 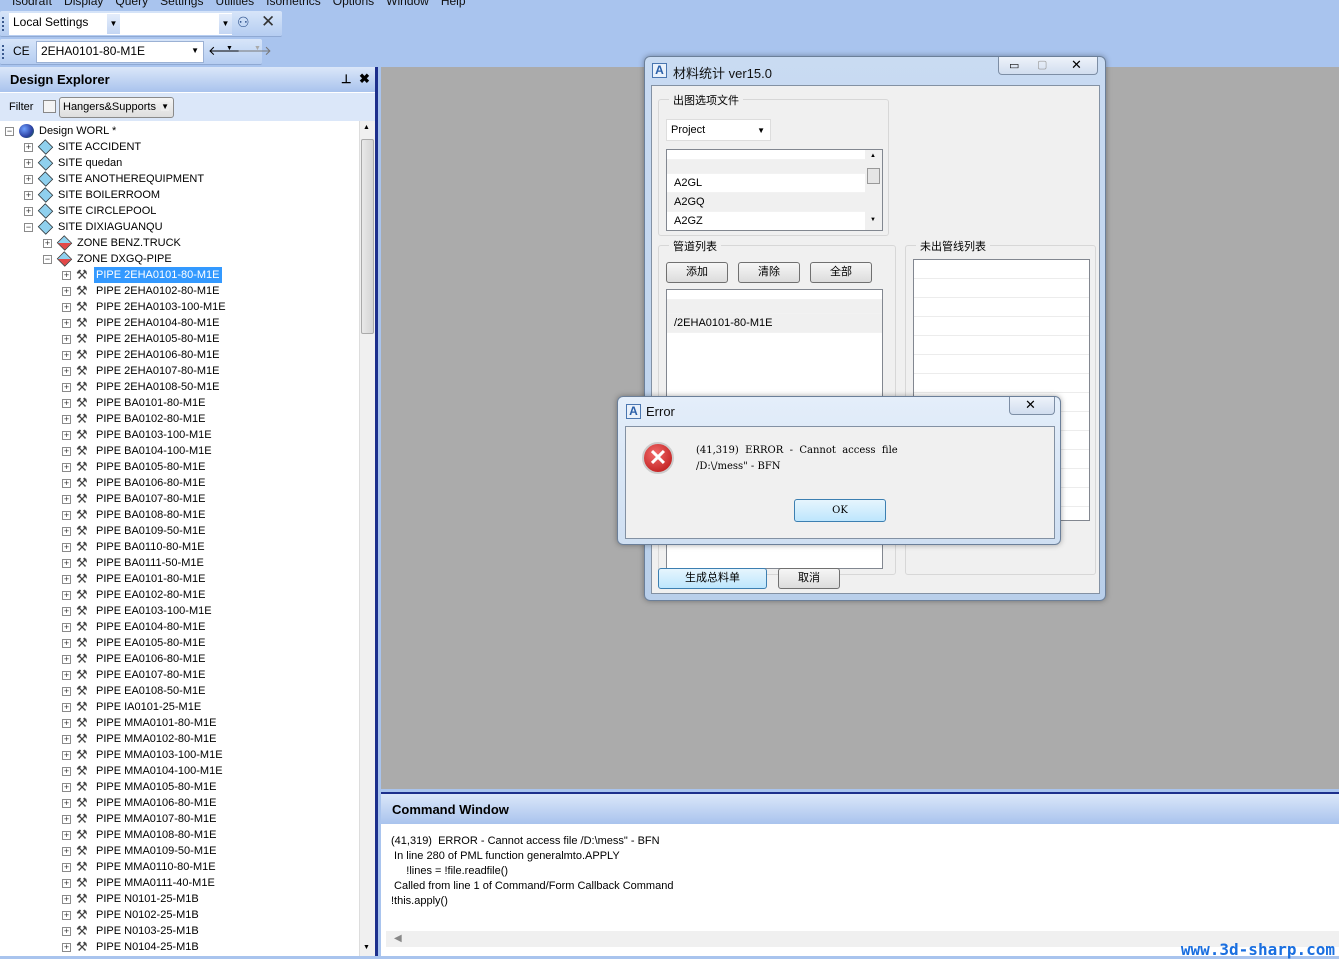 I want to click on menu-isodraft: Isodraft, so click(x=32, y=4).